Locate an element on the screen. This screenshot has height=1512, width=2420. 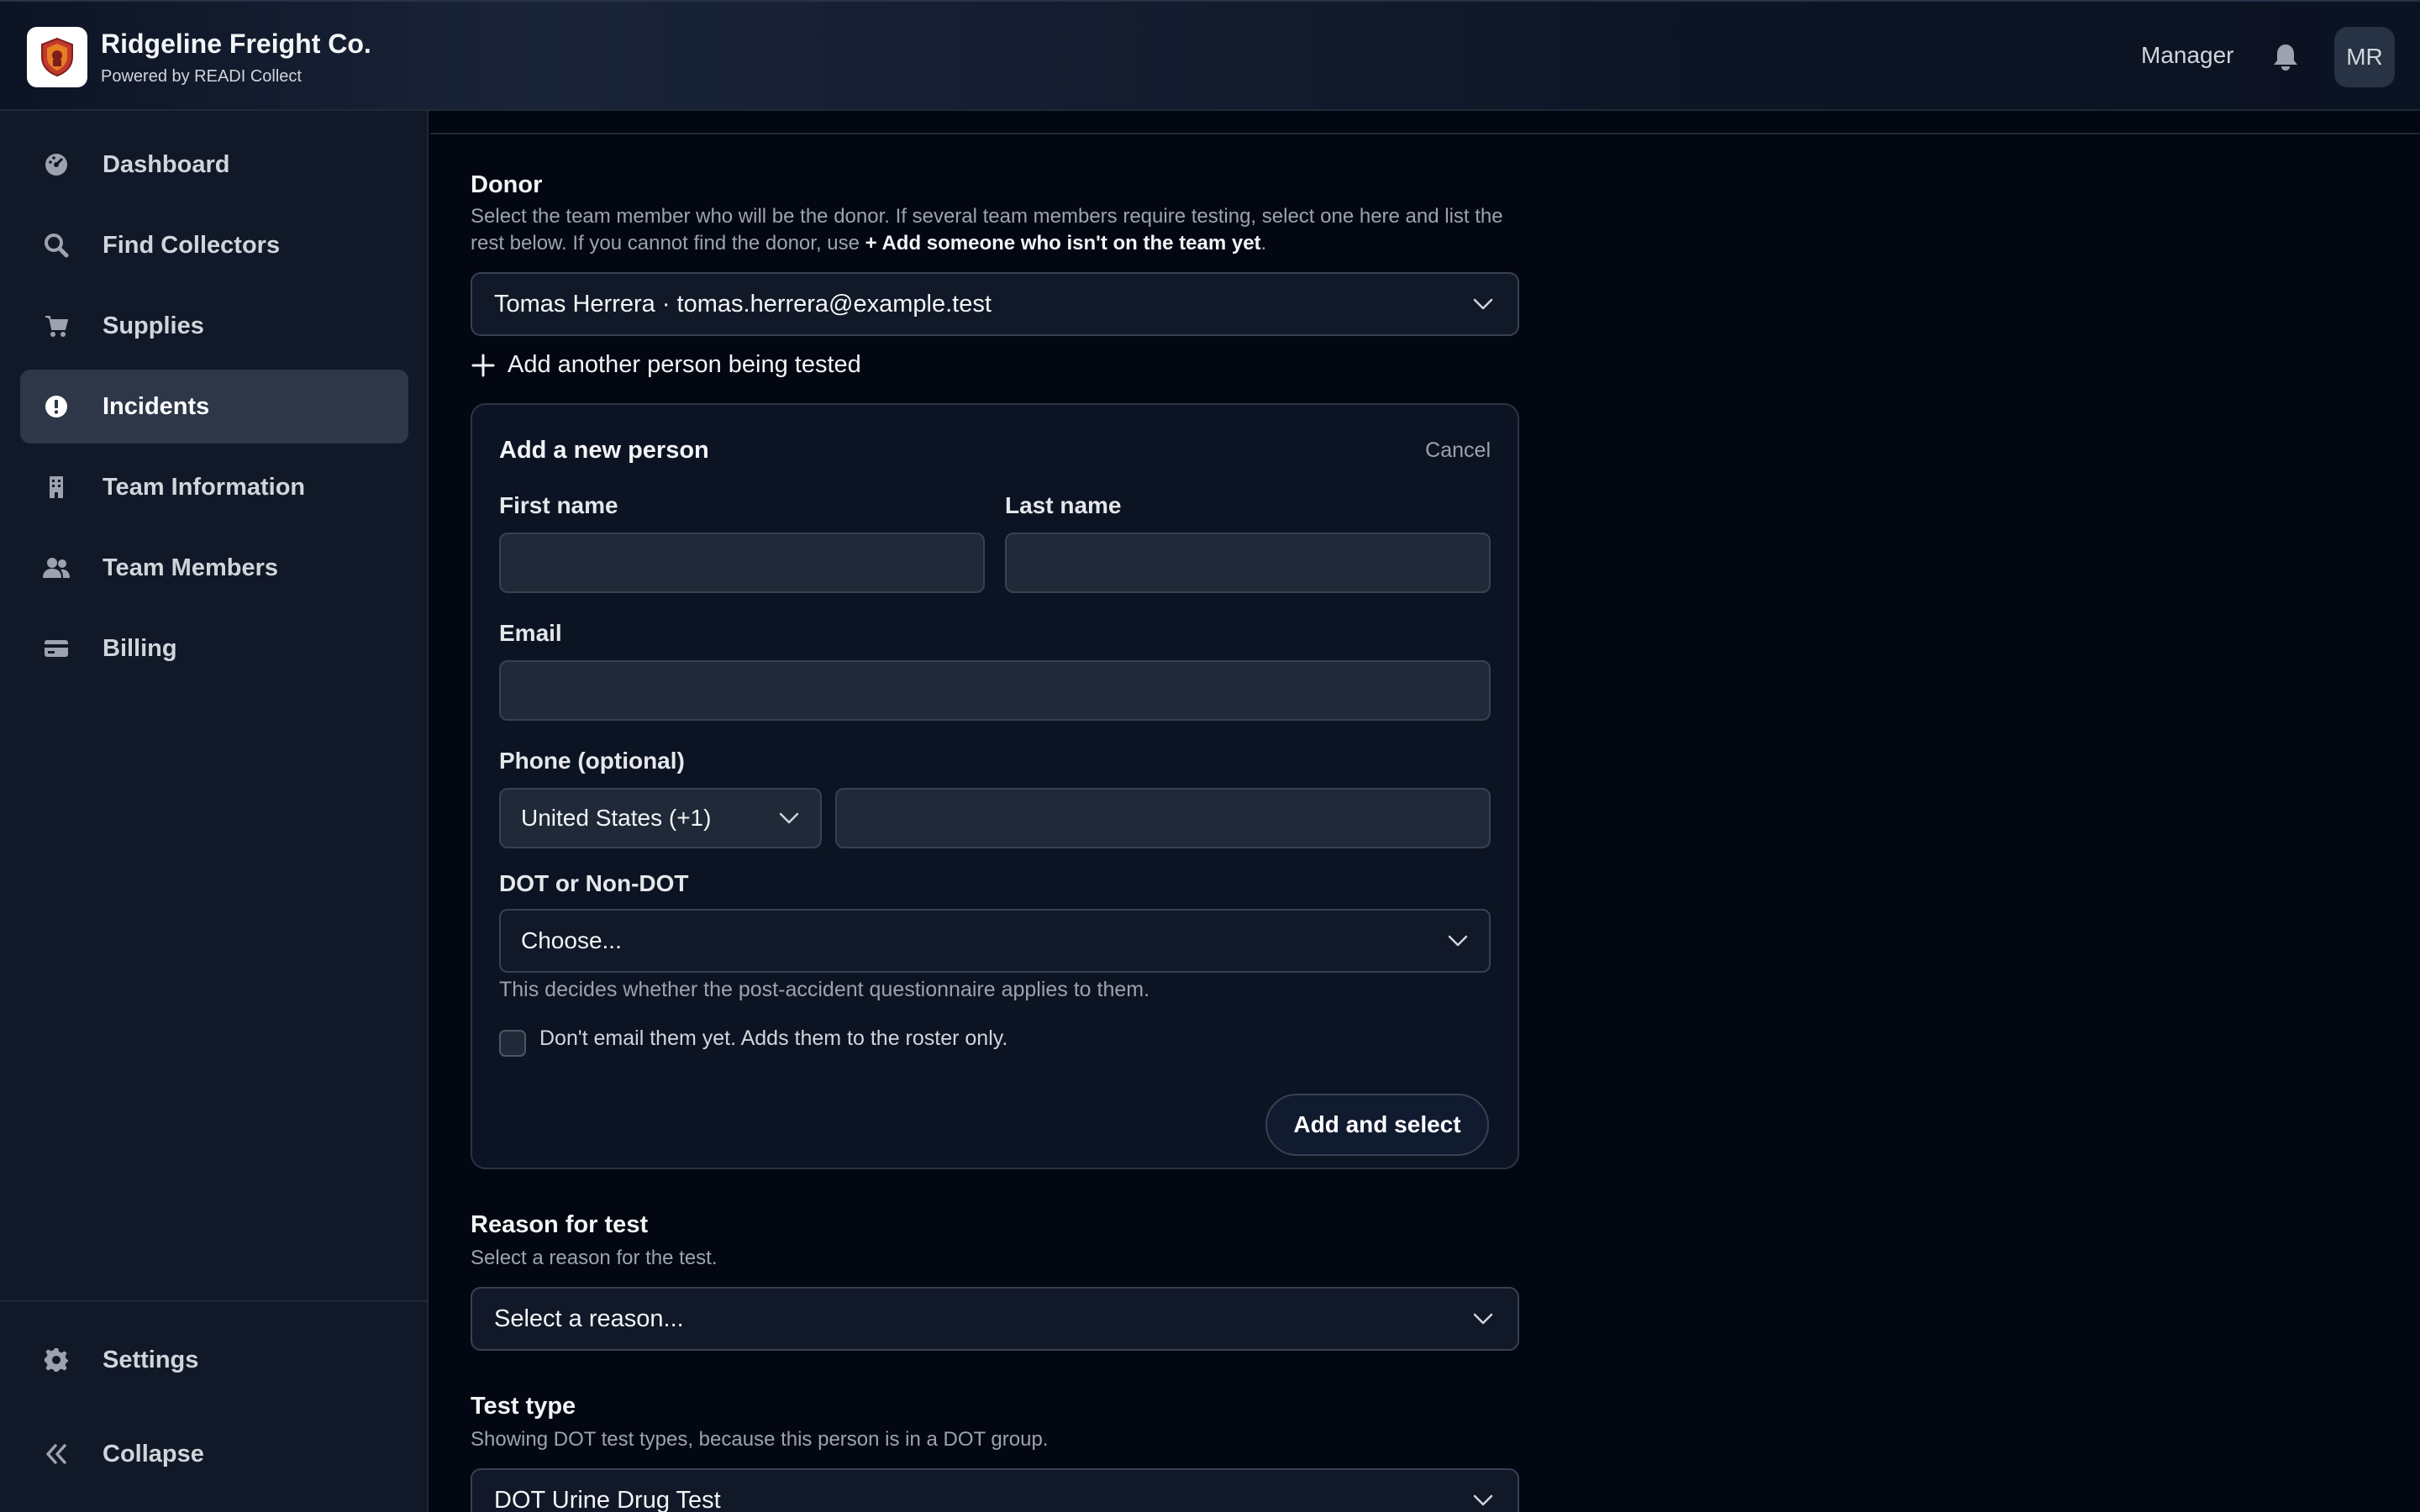
phone-country-select: United States (+1) is located at coordinates (660, 818).